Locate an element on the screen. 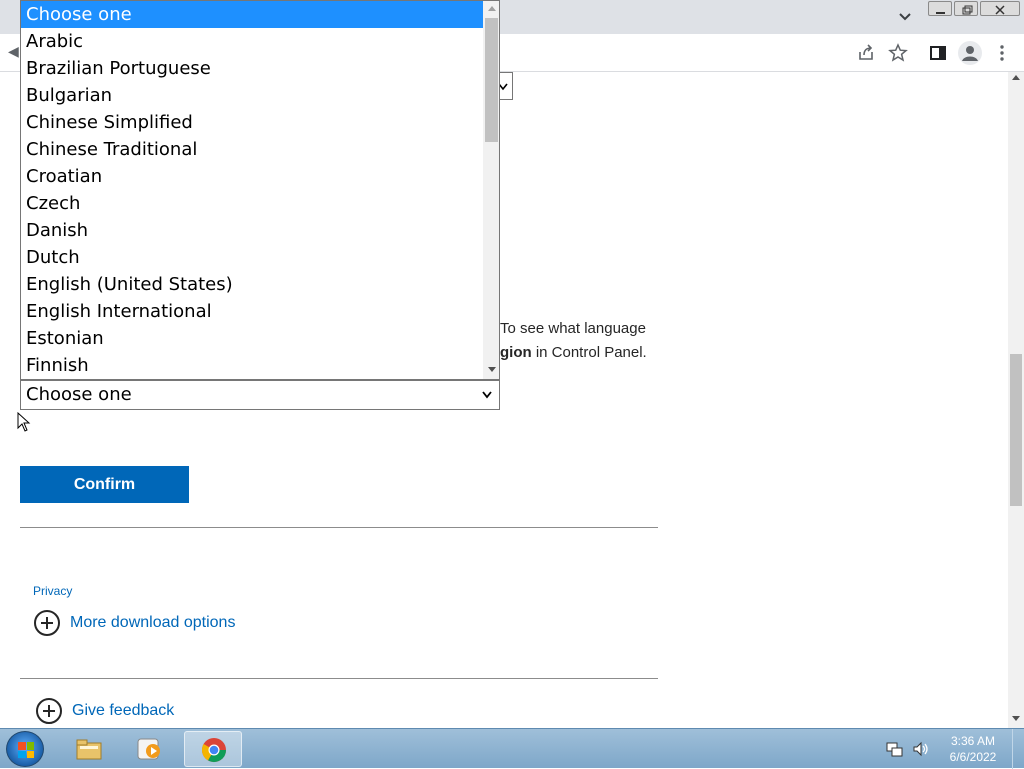 Image resolution: width=1024 pixels, height=769 pixels. window-controls is located at coordinates (974, 9).